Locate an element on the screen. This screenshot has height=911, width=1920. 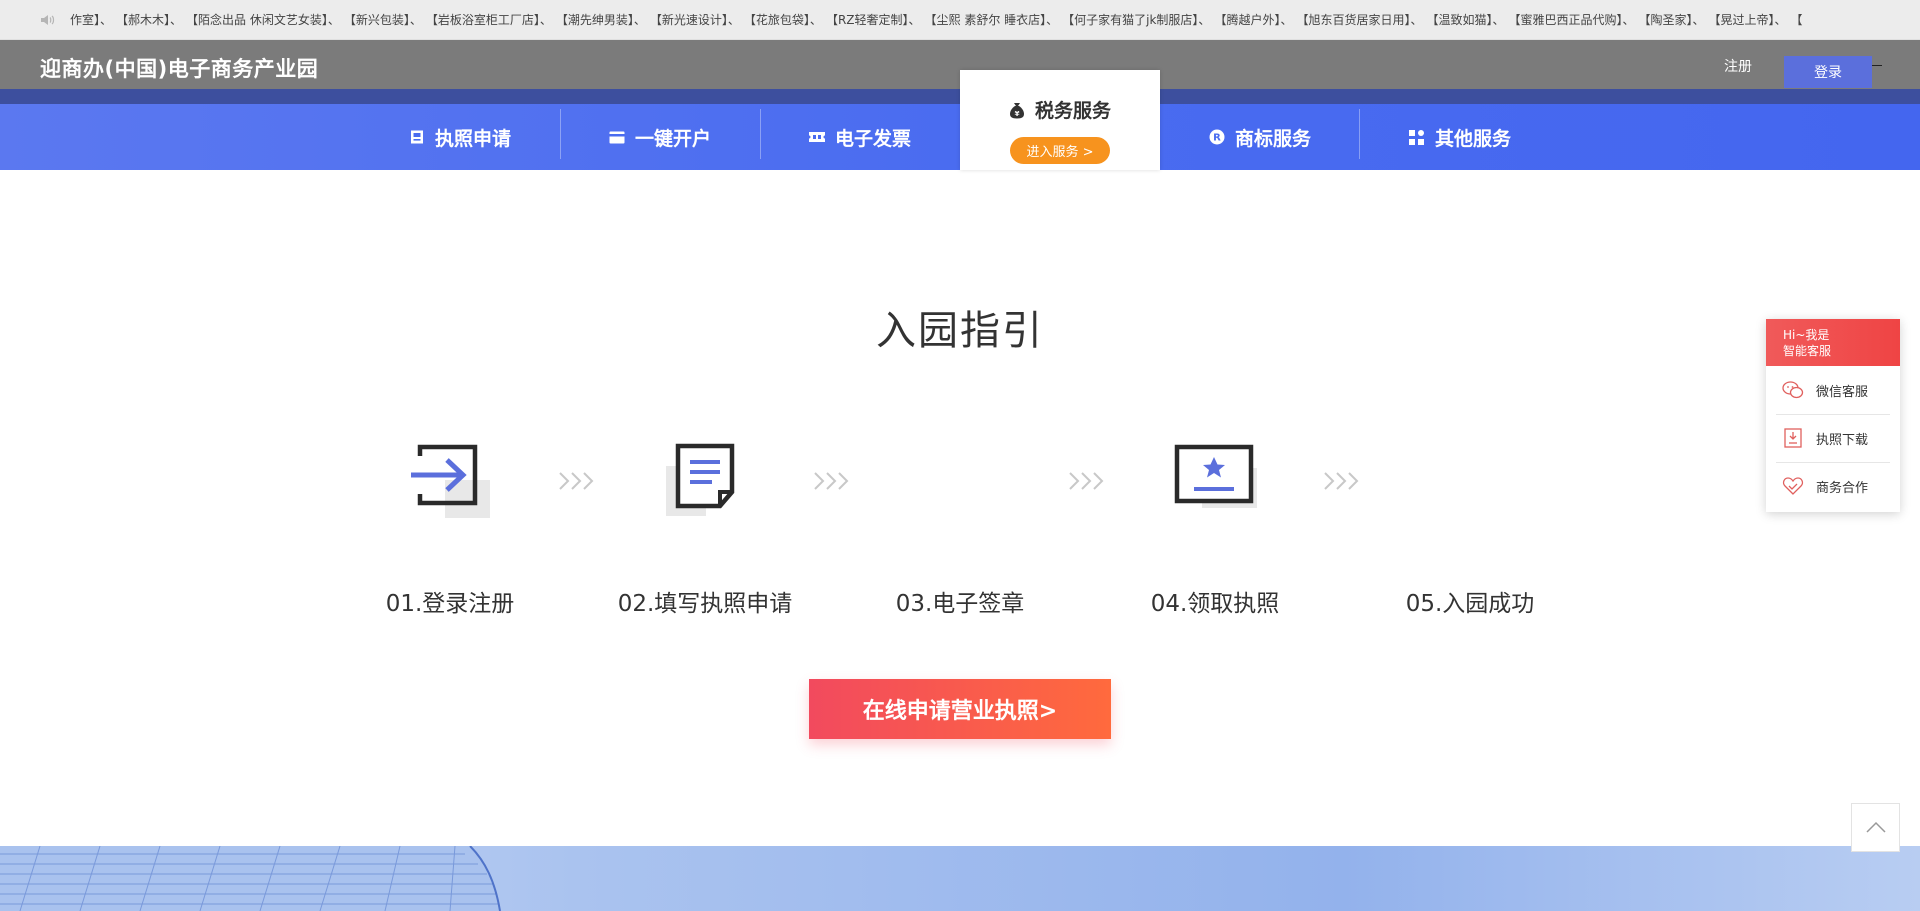
nav-item-account: 一键开户 is located at coordinates (660, 137).